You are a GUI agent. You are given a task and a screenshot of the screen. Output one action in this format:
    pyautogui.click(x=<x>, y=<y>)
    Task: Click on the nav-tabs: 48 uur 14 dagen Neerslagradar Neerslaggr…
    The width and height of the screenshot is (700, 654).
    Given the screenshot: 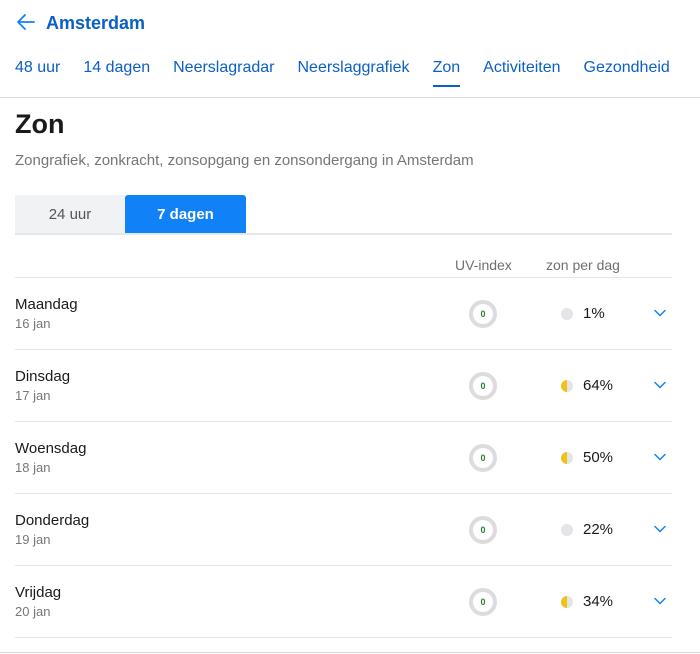 What is the action you would take?
    pyautogui.click(x=354, y=72)
    